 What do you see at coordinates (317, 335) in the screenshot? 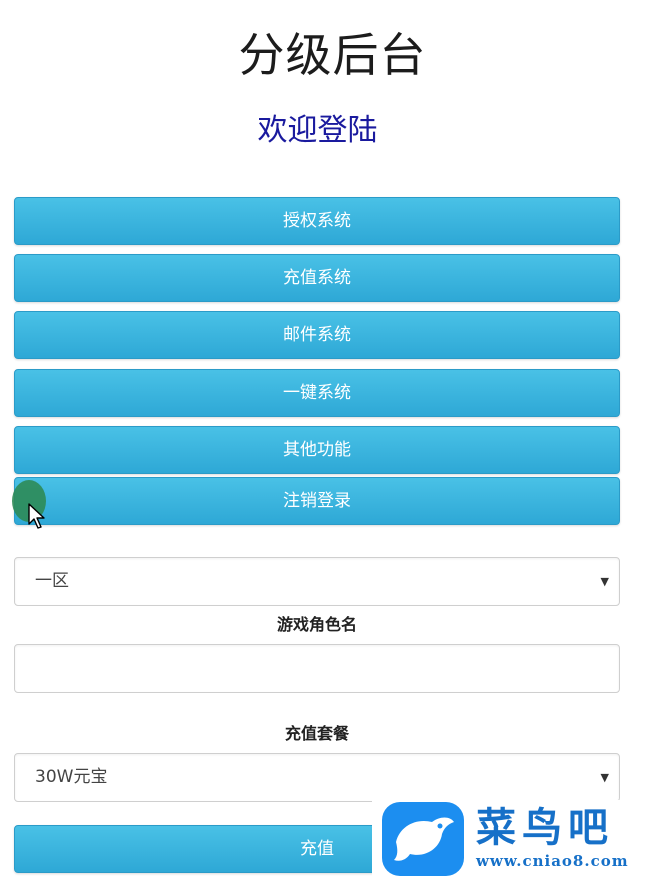
I see `mail-system-button: 邮件系统` at bounding box center [317, 335].